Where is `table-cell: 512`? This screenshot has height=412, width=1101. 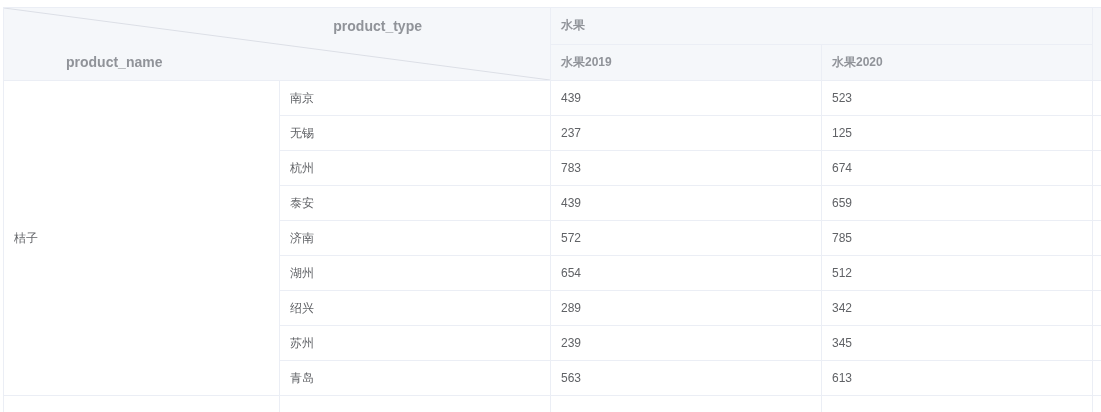 table-cell: 512 is located at coordinates (957, 273).